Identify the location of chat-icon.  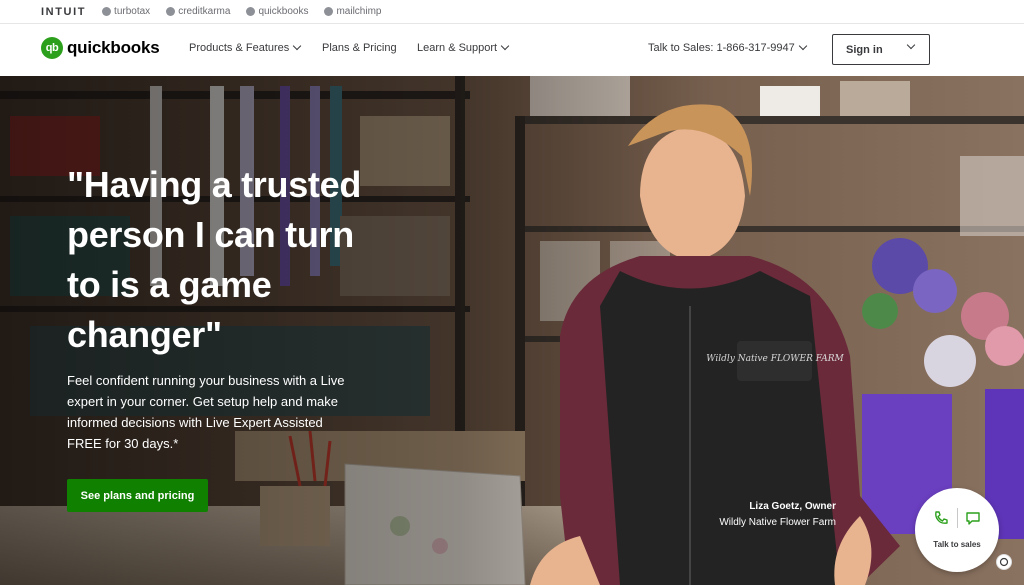
(973, 518).